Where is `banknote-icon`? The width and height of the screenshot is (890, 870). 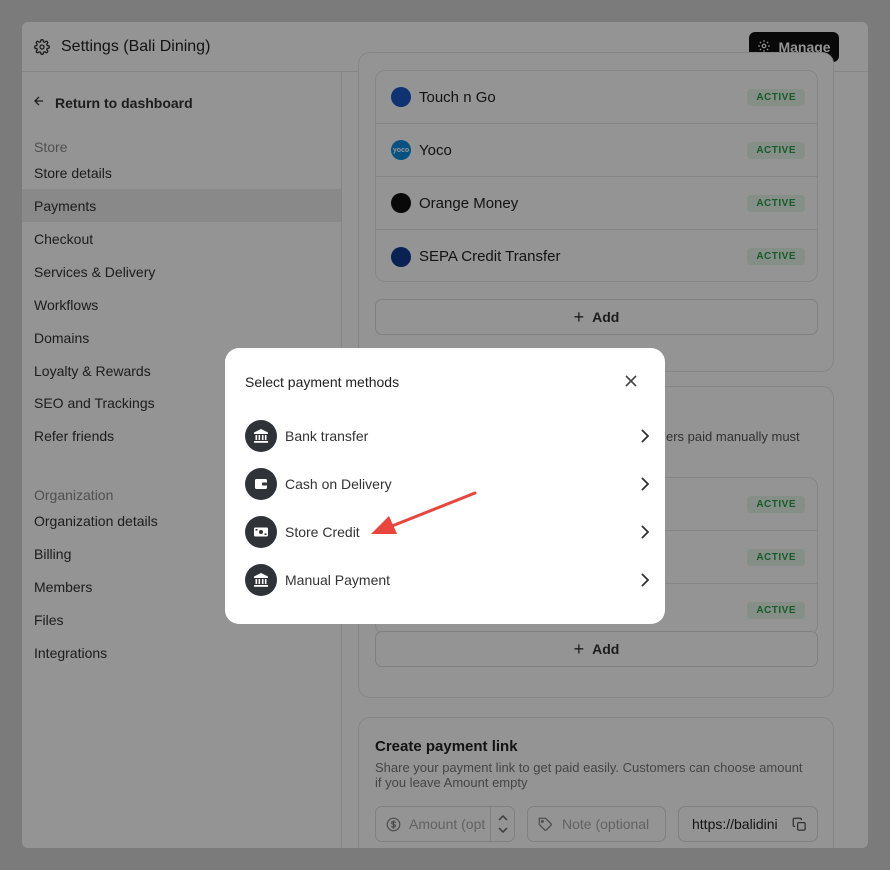 banknote-icon is located at coordinates (261, 532).